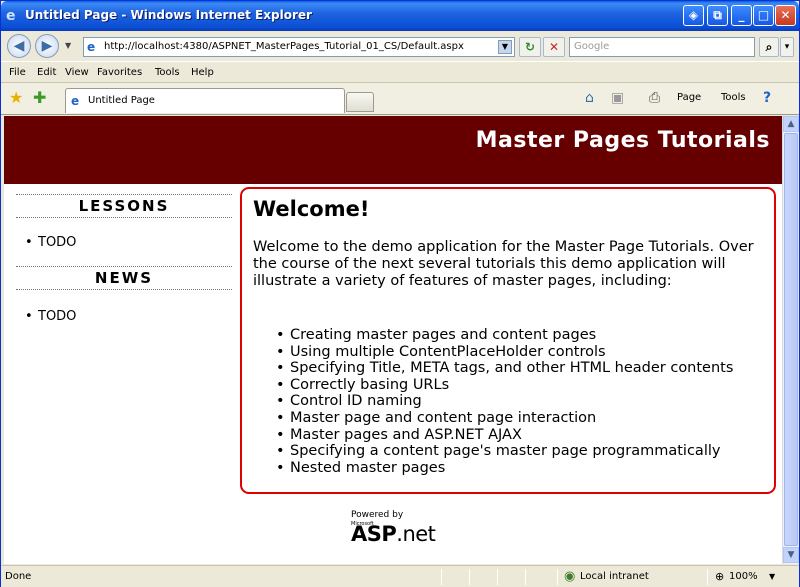  I want to click on powered-by-aspnet-logo: Powered by Microsoft ASP.net, so click(401, 530).